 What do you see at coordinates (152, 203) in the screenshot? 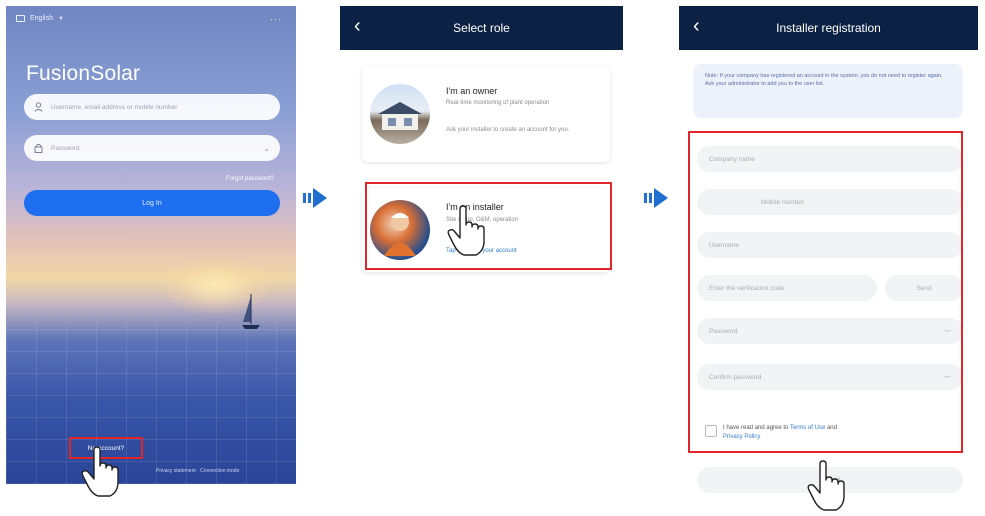
I see `login-button: Log In` at bounding box center [152, 203].